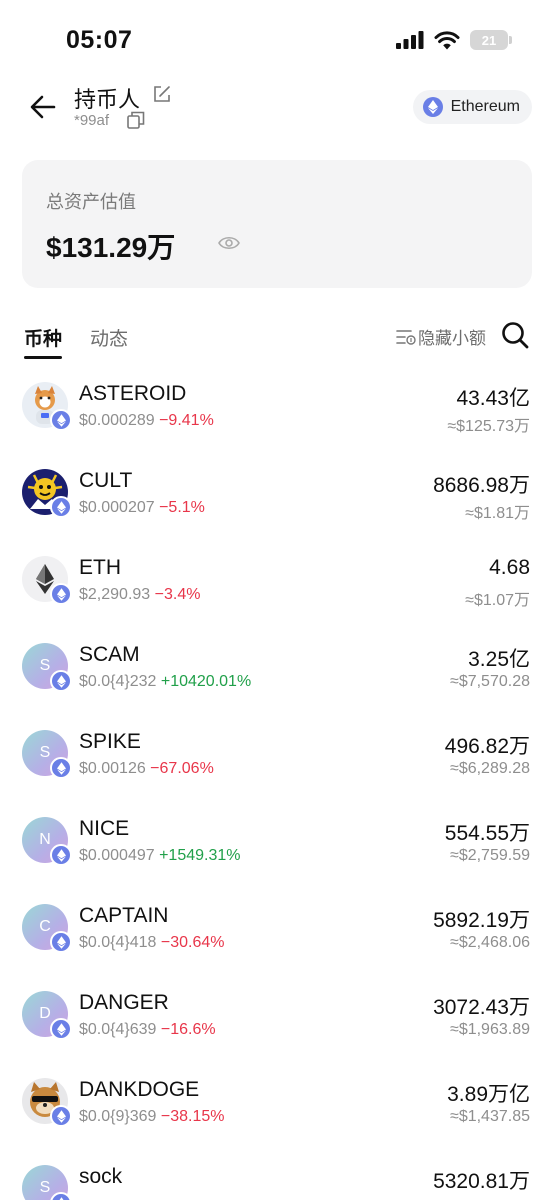  What do you see at coordinates (190, 1116) in the screenshot?
I see `token-change: −38.15%` at bounding box center [190, 1116].